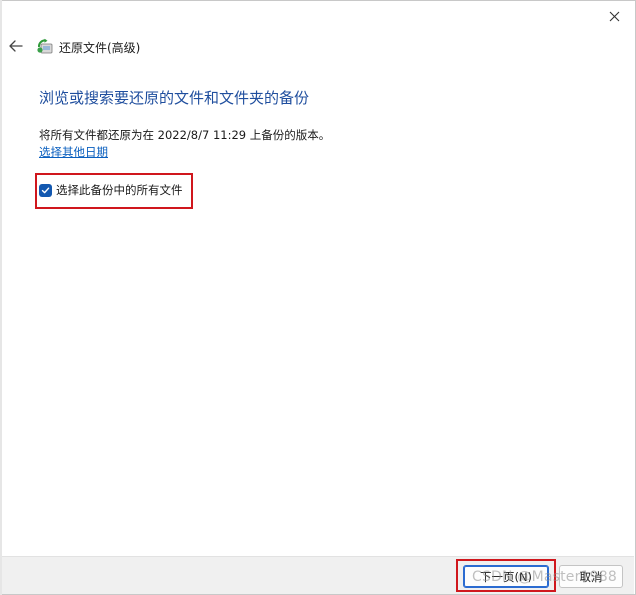 The image size is (636, 595). I want to click on restore-description: 将所有文件都还原为在 2022/8/7 11:29 上备份的版本。, so click(185, 135).